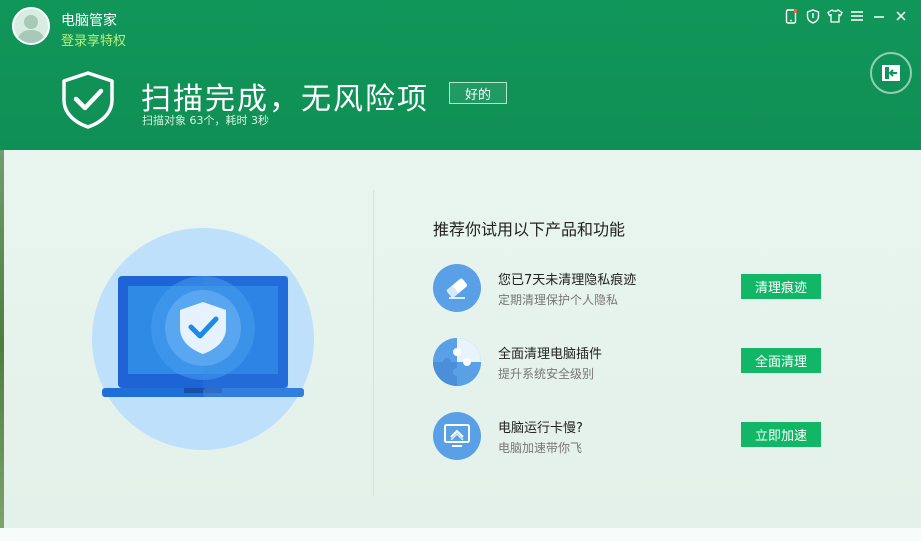  I want to click on exit-icon, so click(891, 73).